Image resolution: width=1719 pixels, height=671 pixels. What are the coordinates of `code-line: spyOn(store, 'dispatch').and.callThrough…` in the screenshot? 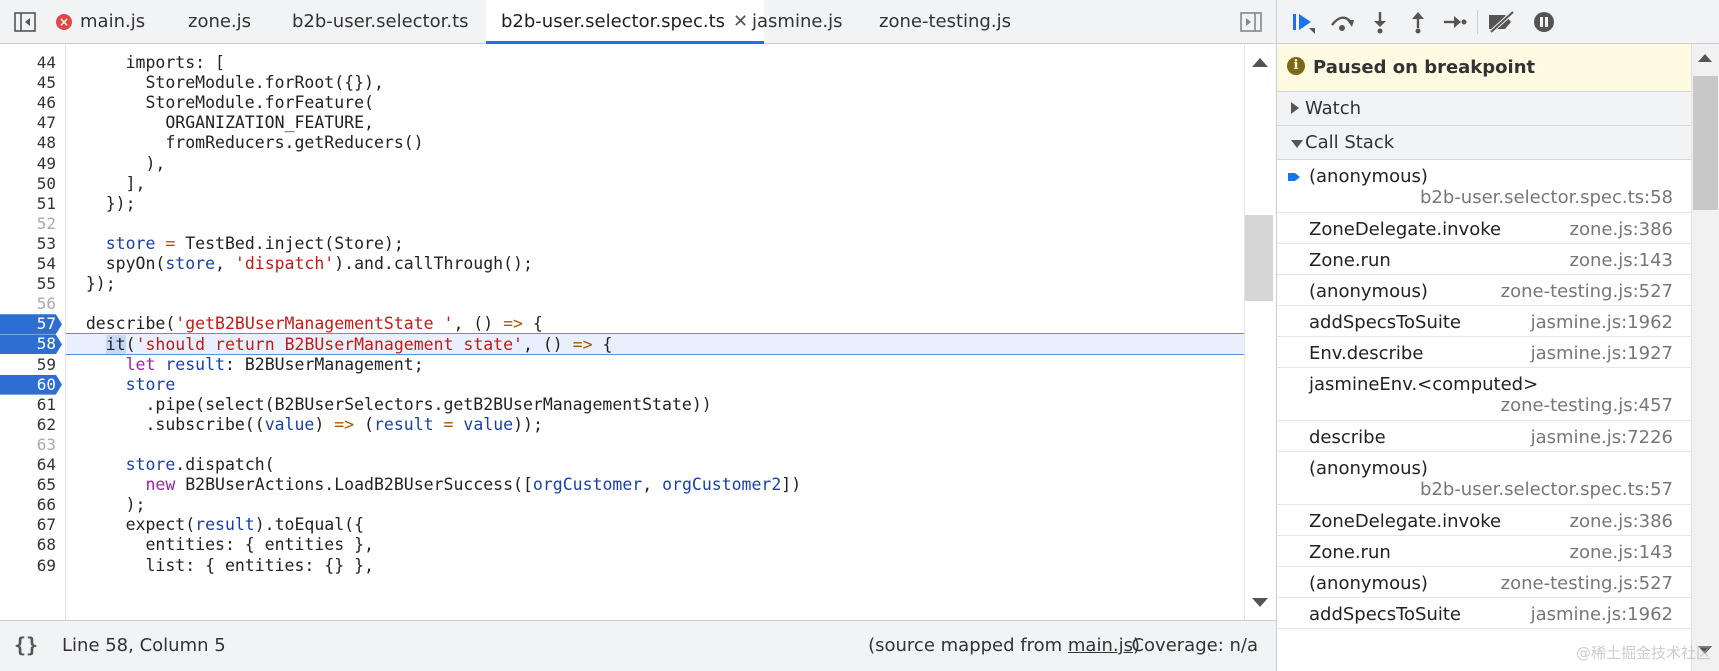 It's located at (655, 264).